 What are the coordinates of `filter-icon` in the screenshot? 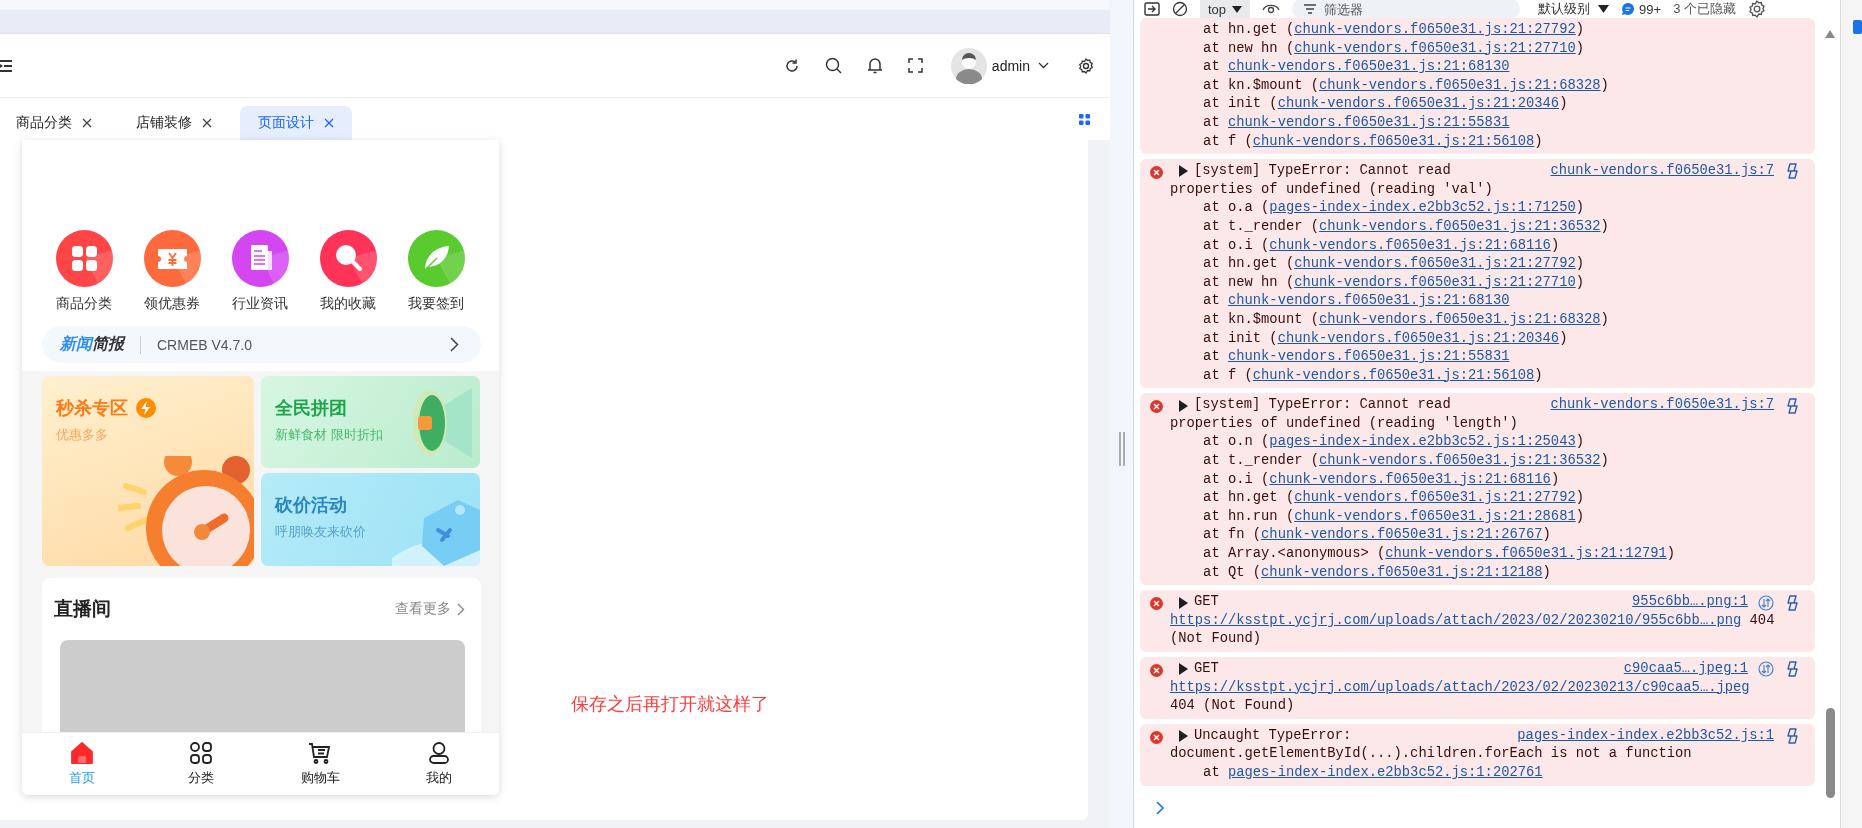 It's located at (1310, 9).